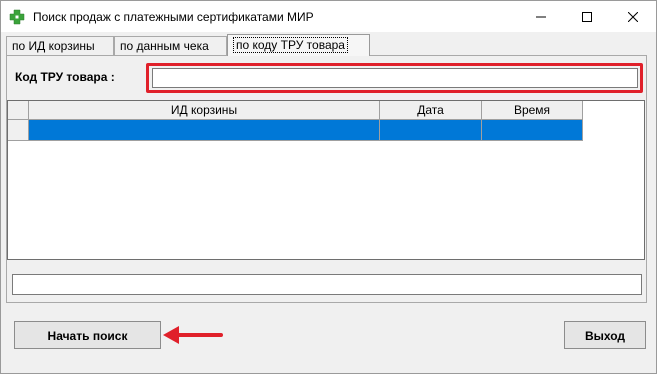 Image resolution: width=657 pixels, height=374 pixels. Describe the element at coordinates (204, 130) in the screenshot. I see `cell-basket-id` at that location.